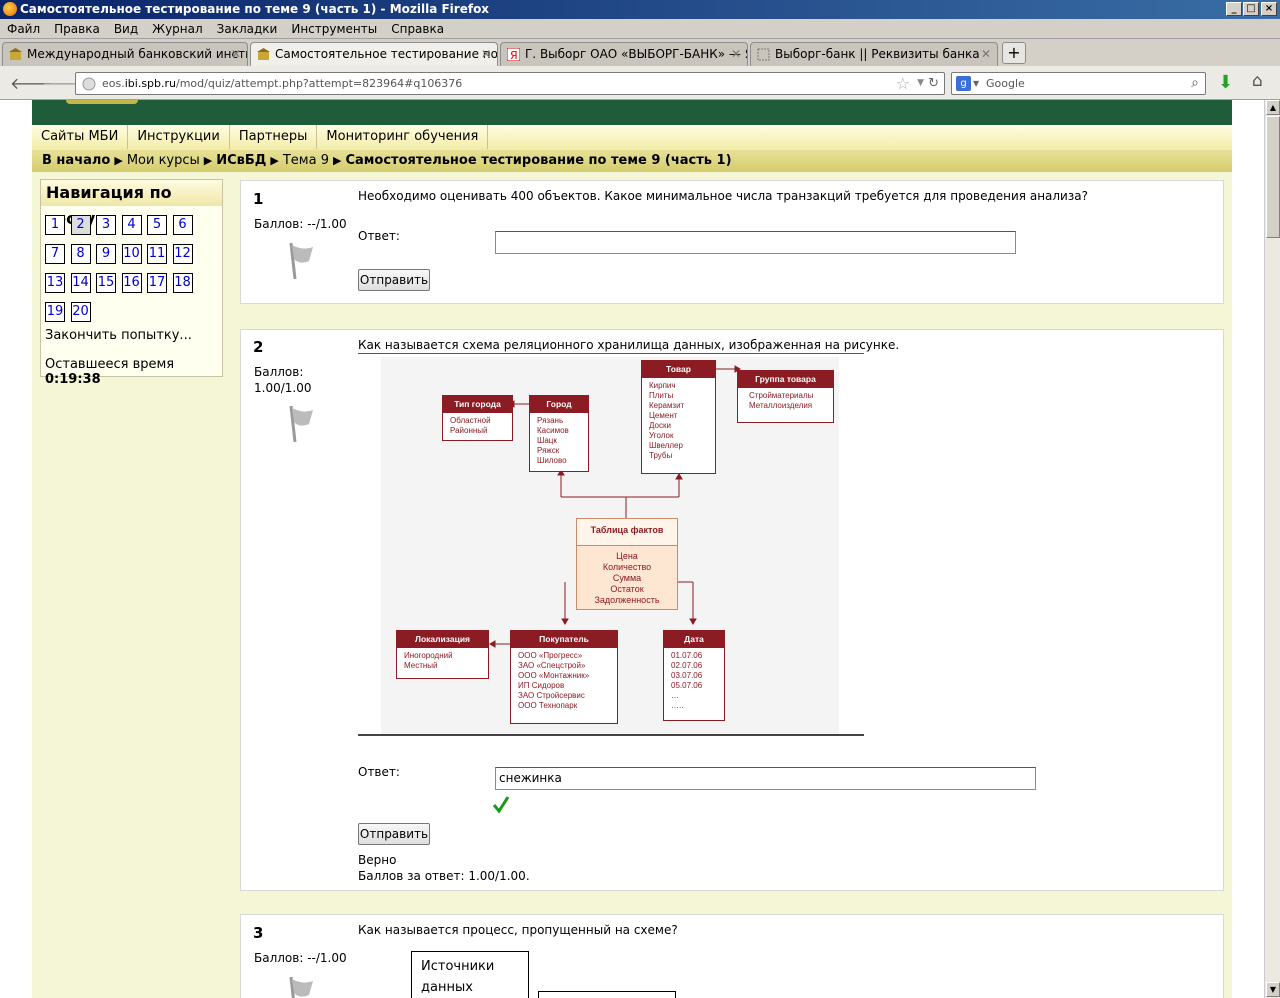  I want to click on quiz-nav-button-7: 7, so click(55, 254).